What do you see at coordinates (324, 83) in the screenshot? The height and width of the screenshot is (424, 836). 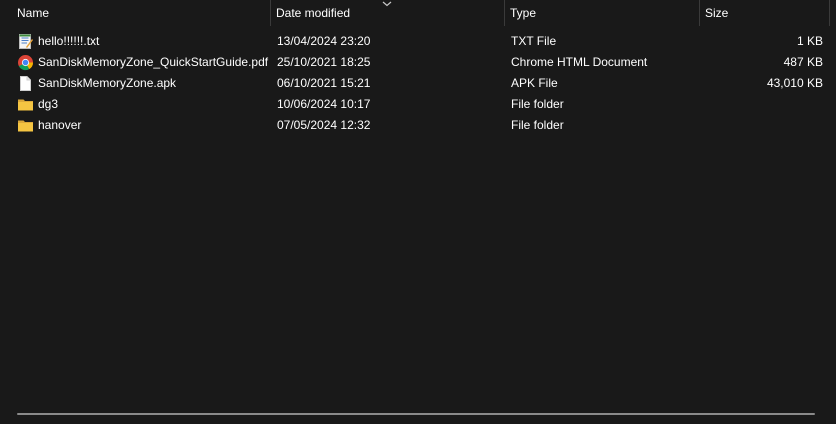 I see `file-date-modified: 06/10/2021 15:21` at bounding box center [324, 83].